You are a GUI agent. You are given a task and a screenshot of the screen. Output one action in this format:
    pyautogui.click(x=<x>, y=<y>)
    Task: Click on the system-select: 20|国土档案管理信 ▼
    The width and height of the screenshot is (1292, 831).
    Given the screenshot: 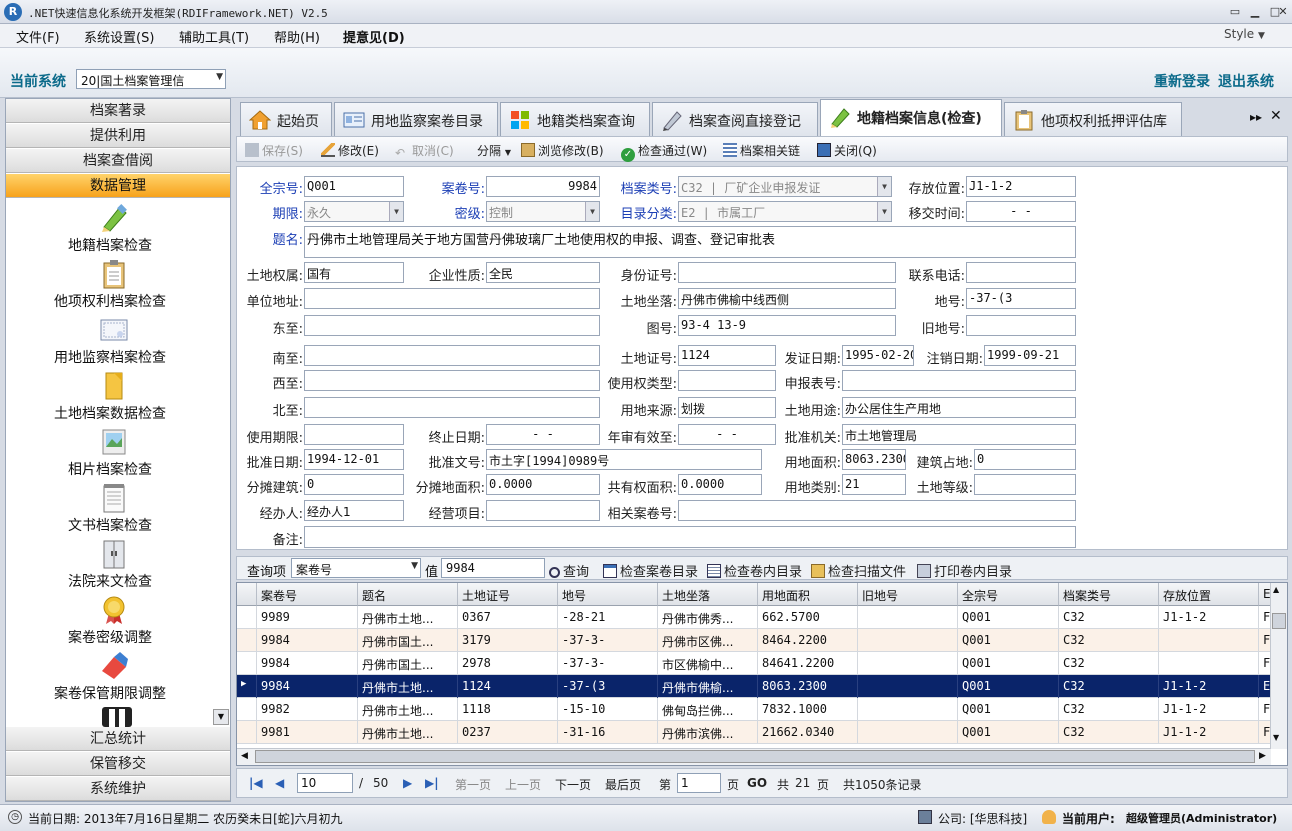 What is the action you would take?
    pyautogui.click(x=151, y=79)
    